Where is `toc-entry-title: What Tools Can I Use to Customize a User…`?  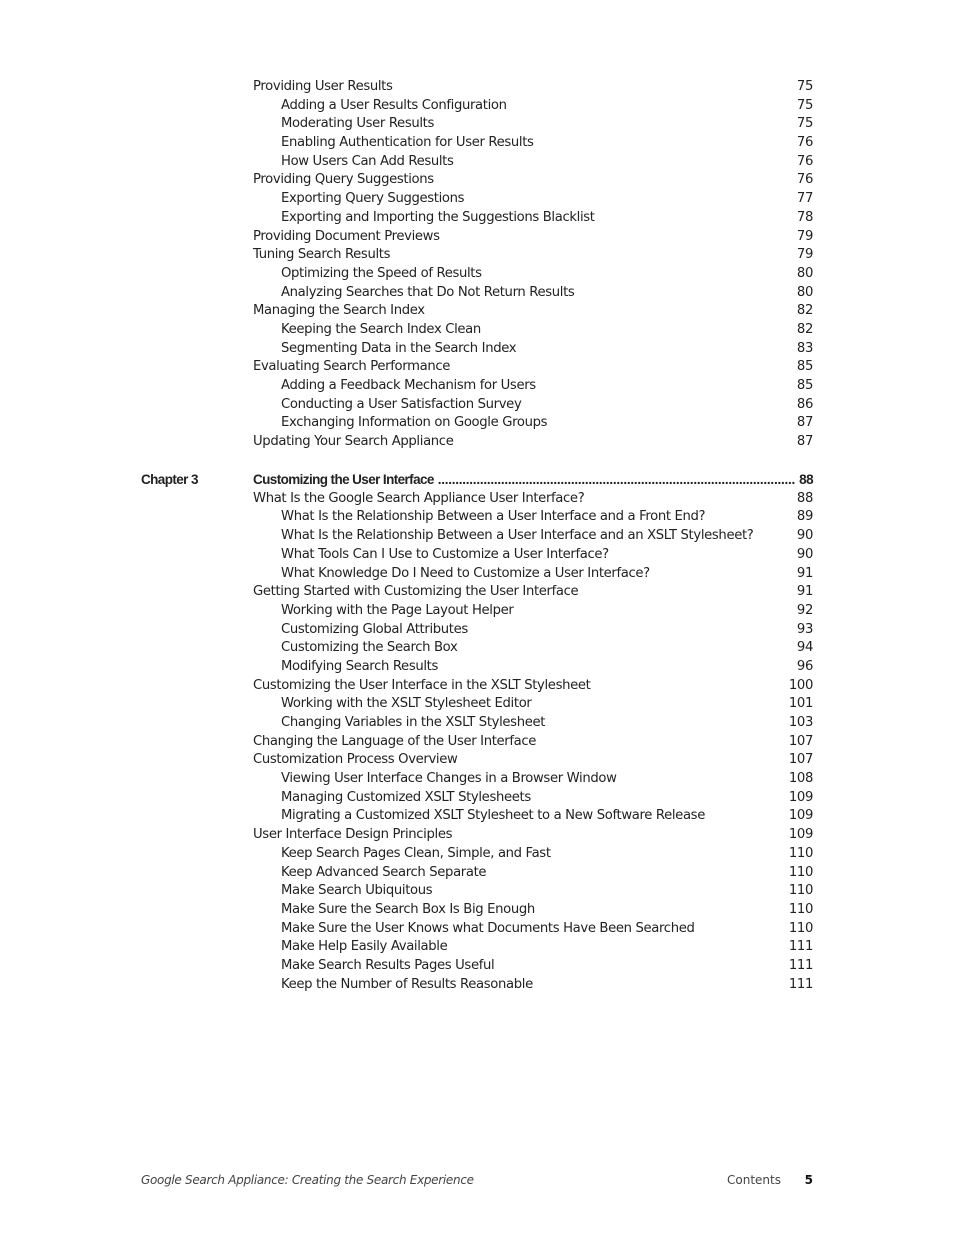
toc-entry-title: What Tools Can I Use to Customize a User… is located at coordinates (445, 555).